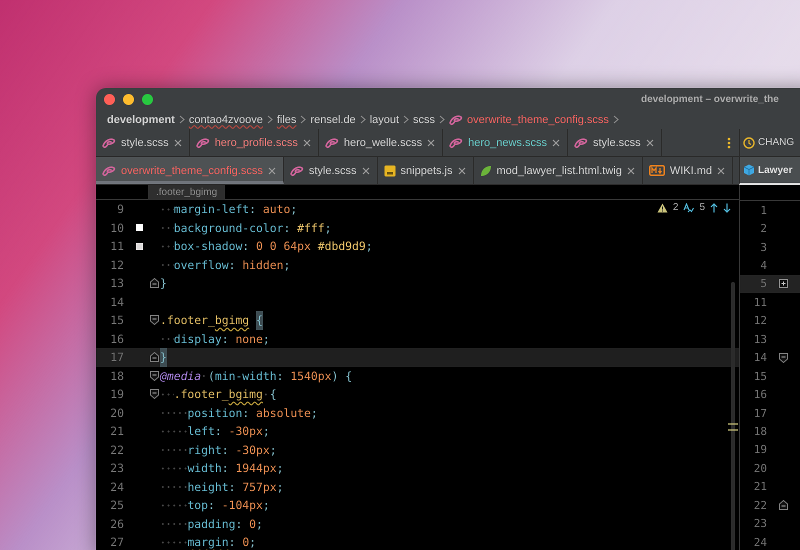  I want to click on typo-count: 5, so click(702, 207).